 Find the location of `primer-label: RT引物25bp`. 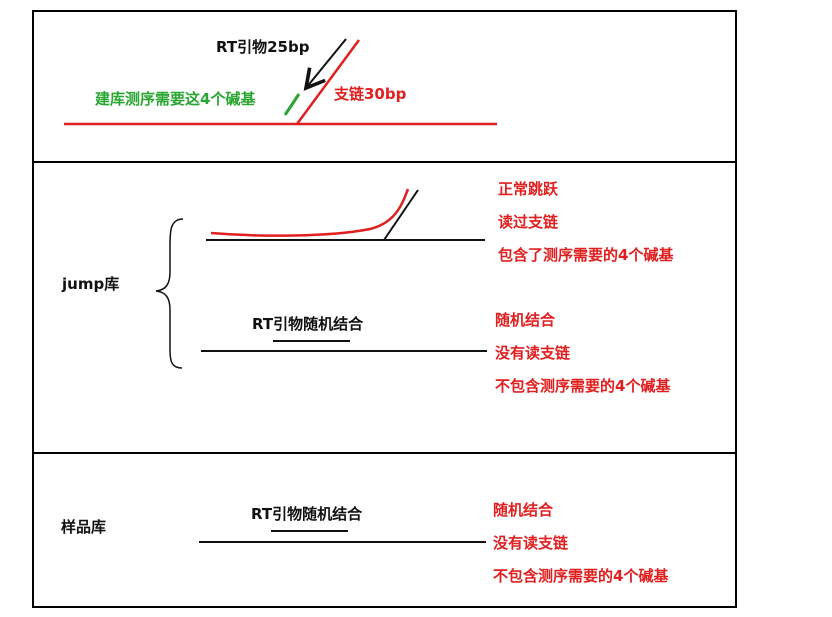

primer-label: RT引物25bp is located at coordinates (263, 47).